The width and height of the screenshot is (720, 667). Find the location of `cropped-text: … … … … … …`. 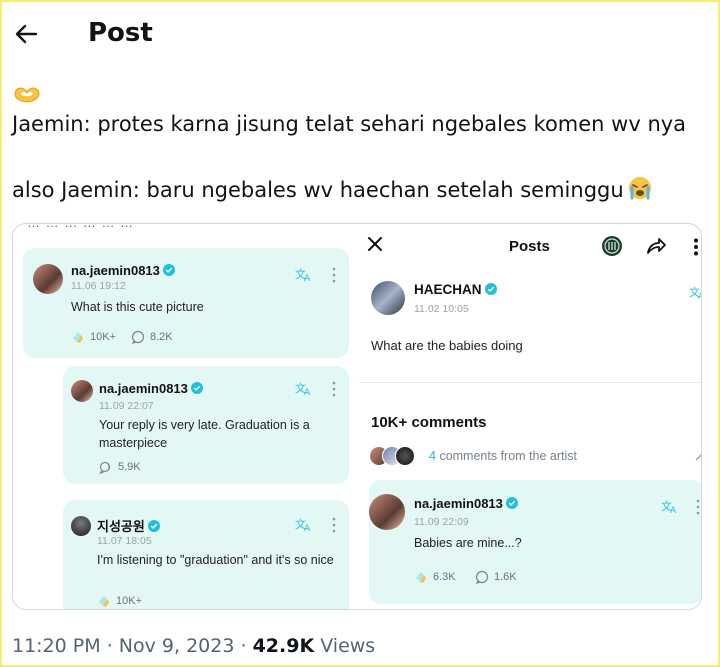

cropped-text: … … … … … … is located at coordinates (80, 227).